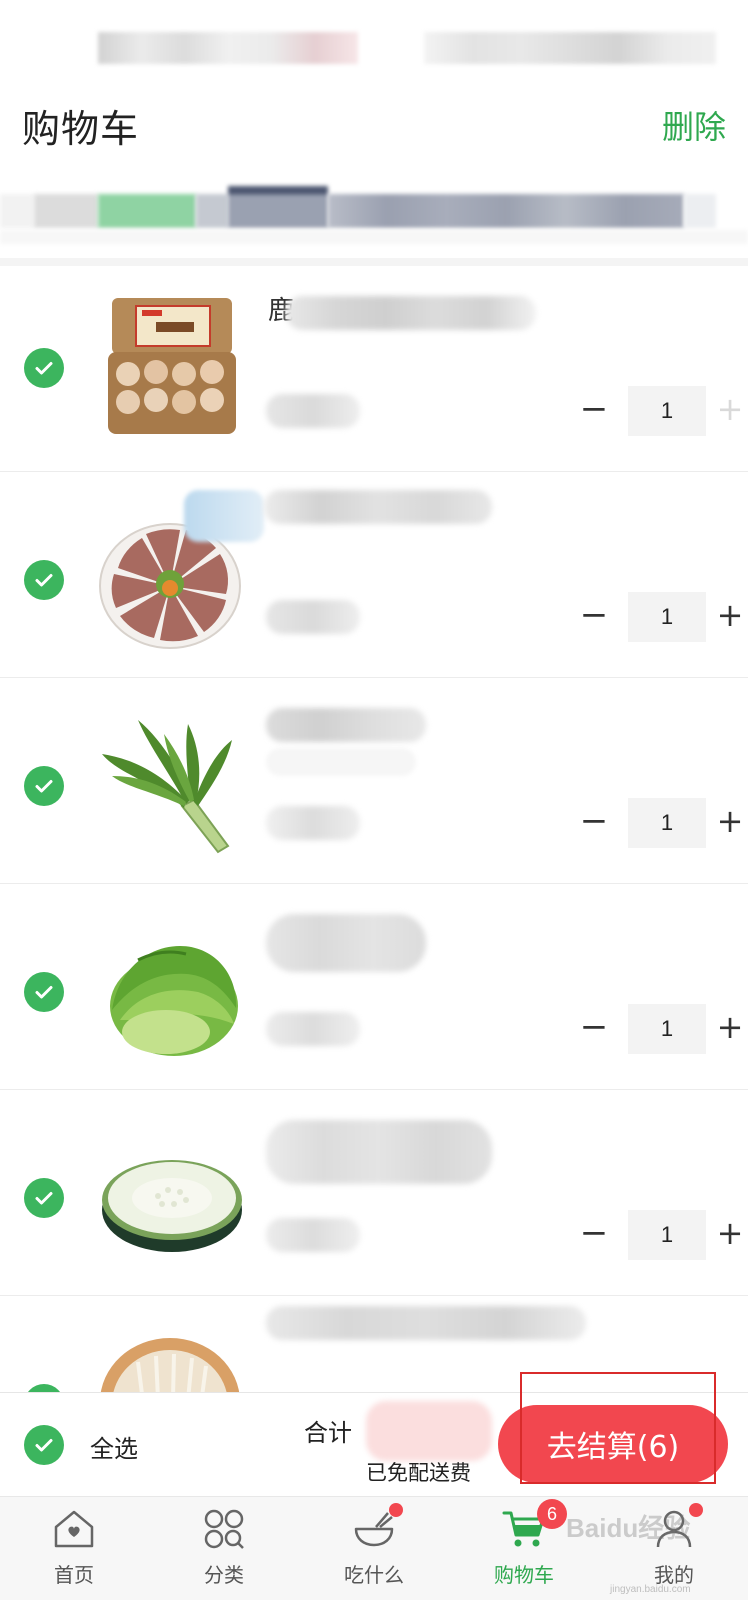  Describe the element at coordinates (374, 1548) in the screenshot. I see `tab-what-to-eat: 吃什么` at that location.